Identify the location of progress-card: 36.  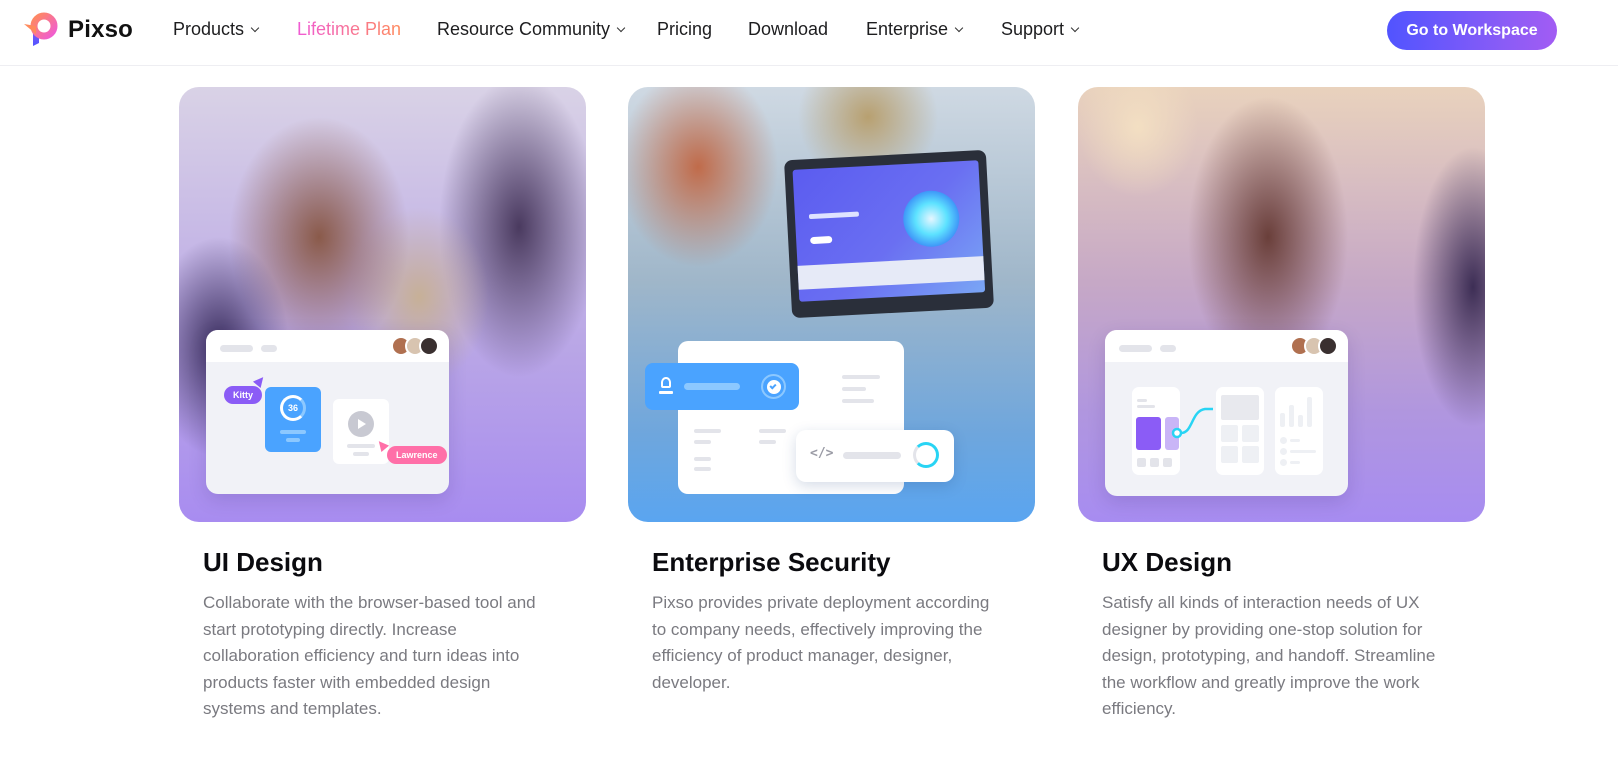
(293, 419).